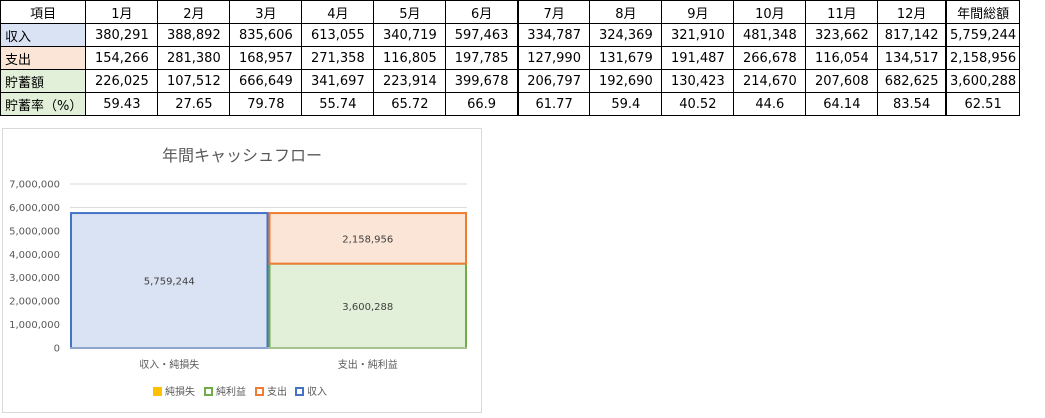 This screenshot has width=1045, height=418. What do you see at coordinates (698, 58) in the screenshot?
I see `table-cell: 191,487` at bounding box center [698, 58].